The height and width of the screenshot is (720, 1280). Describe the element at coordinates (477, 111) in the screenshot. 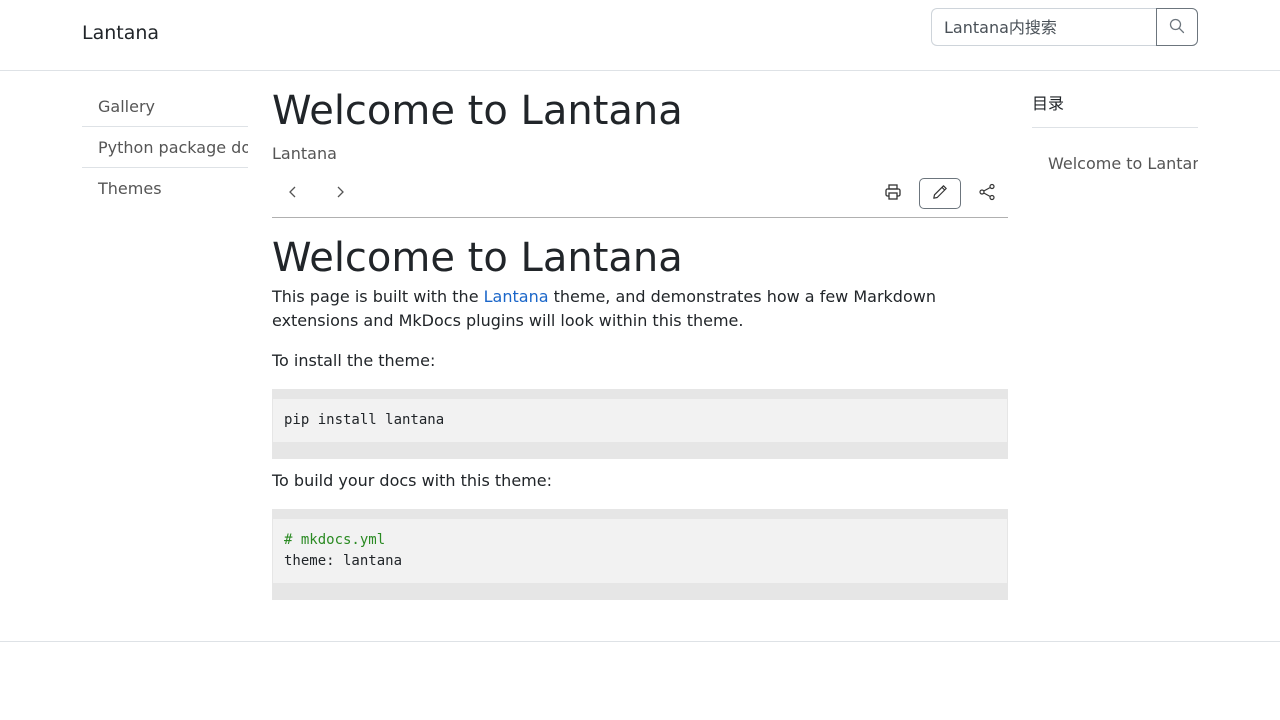

I see `page-title: Welcome to Lantana` at that location.